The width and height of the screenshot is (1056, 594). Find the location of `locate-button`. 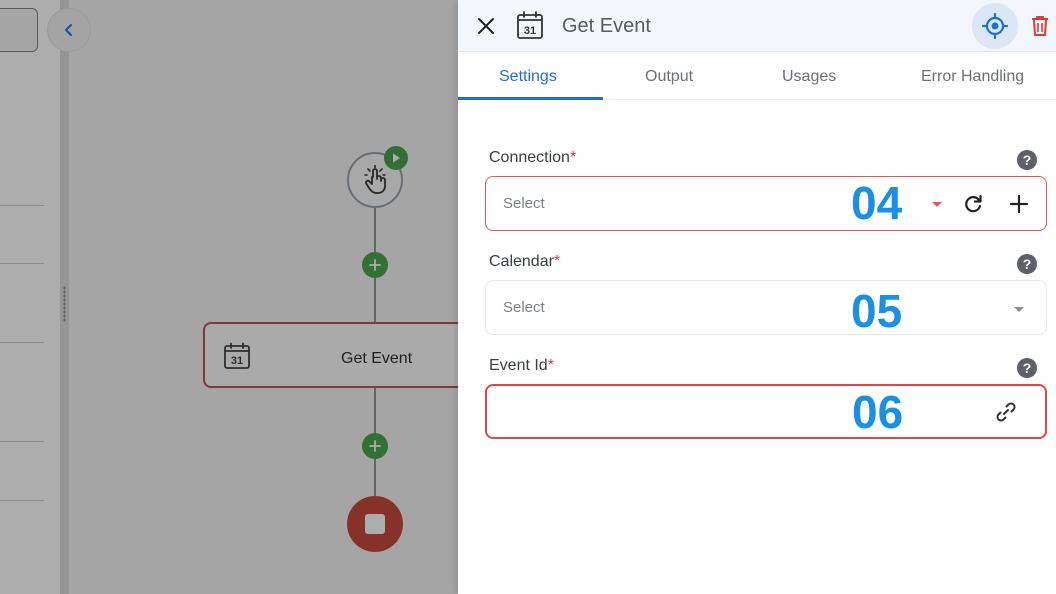

locate-button is located at coordinates (995, 26).